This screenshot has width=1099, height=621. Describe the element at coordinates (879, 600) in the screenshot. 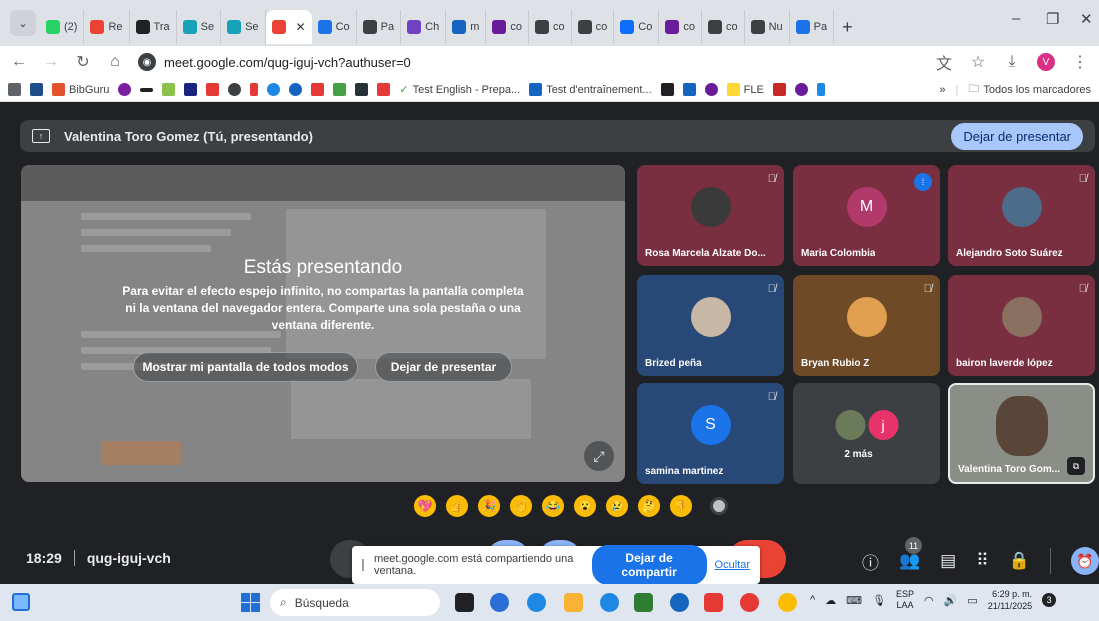

I see `microphone-icon: 🎙` at that location.